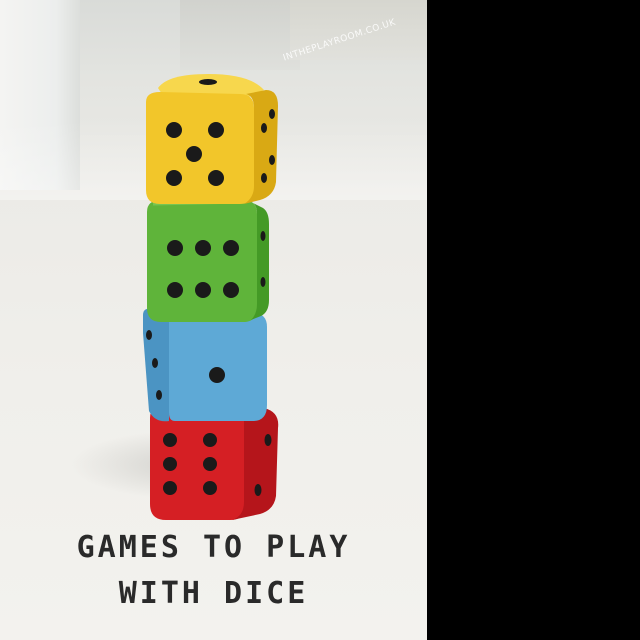  I want to click on title-line-2: WITH DICE, so click(213, 593).